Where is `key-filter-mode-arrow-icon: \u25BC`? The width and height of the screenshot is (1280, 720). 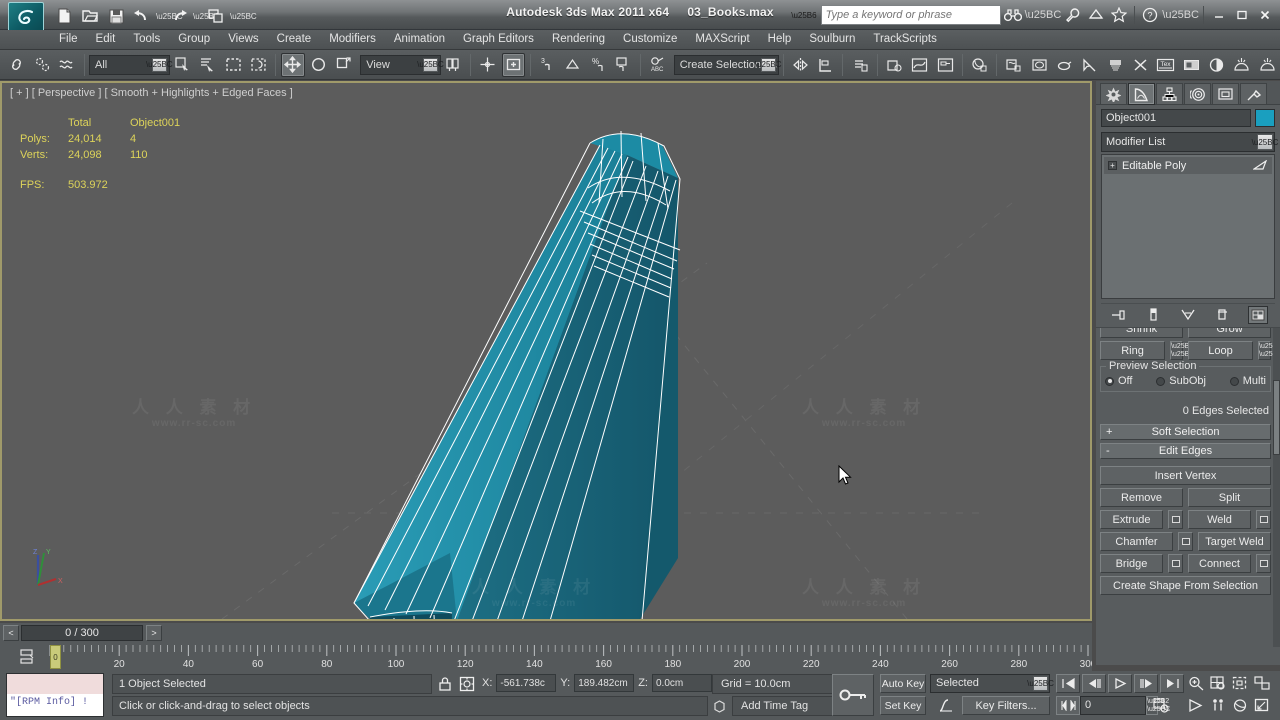
key-filter-mode-arrow-icon: \u25BC is located at coordinates (1040, 683).